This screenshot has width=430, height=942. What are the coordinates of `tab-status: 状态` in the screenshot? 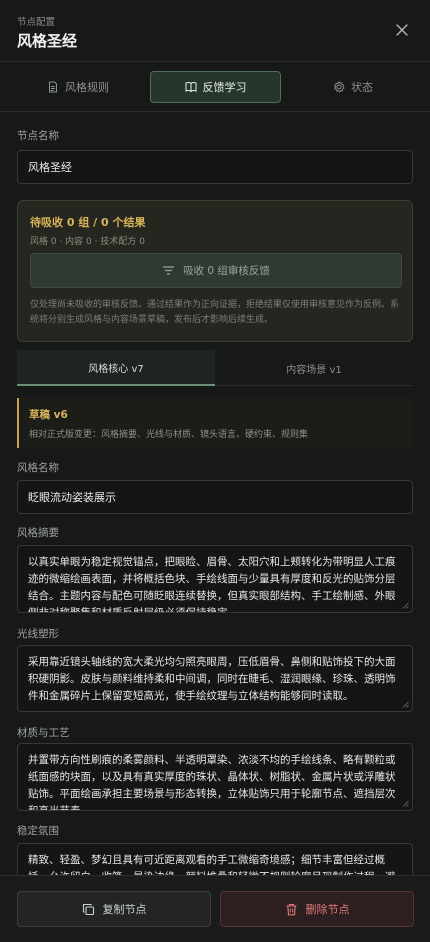 It's located at (353, 87).